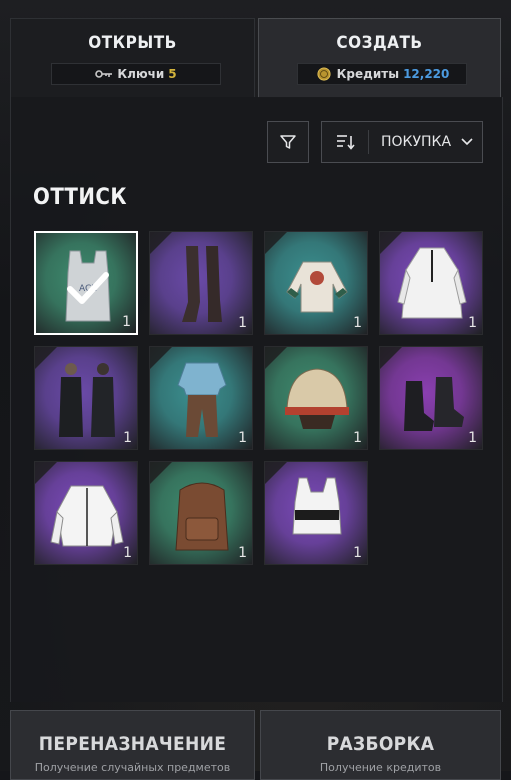  What do you see at coordinates (324, 74) in the screenshot?
I see `credits-coin-icon` at bounding box center [324, 74].